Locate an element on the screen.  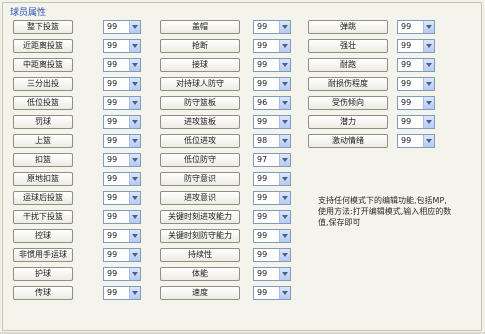
attribute-label-button: 上篮 is located at coordinates (43, 141).